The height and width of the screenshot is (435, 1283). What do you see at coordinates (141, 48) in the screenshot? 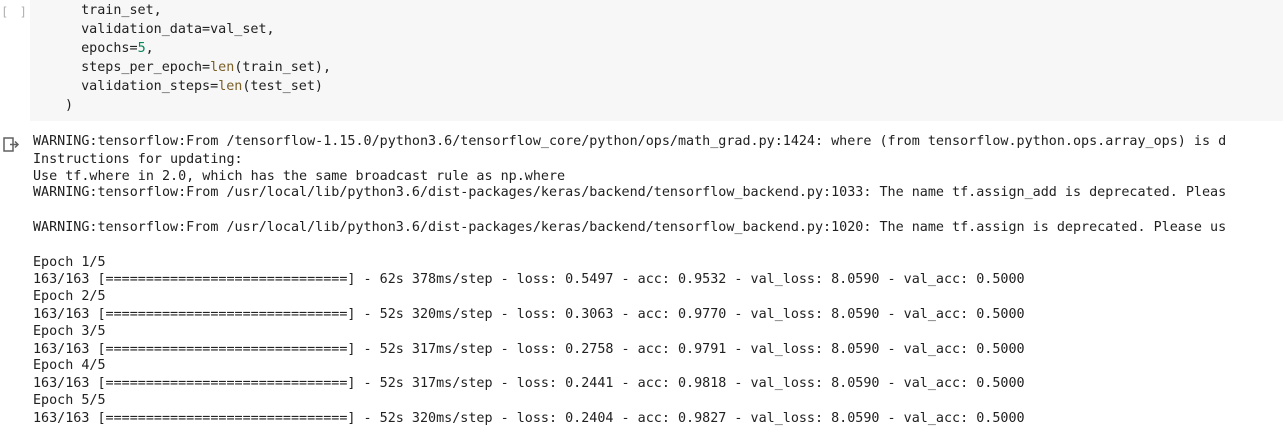
I see `code-number: 5` at bounding box center [141, 48].